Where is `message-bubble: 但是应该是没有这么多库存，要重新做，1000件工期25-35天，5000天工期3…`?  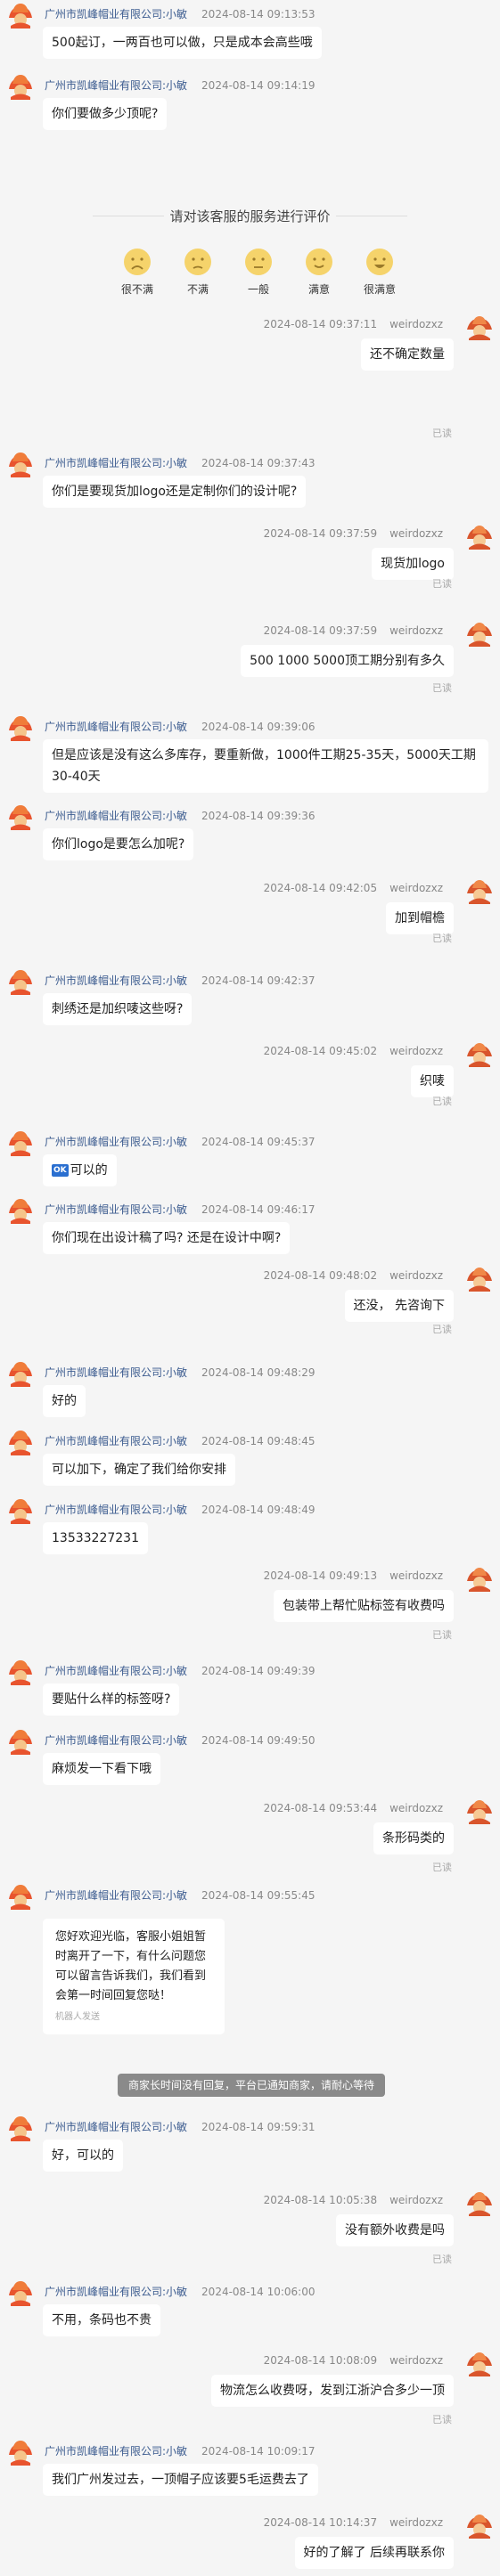 message-bubble: 但是应该是没有这么多库存，要重新做，1000件工期25-35天，5000天工期3… is located at coordinates (265, 766).